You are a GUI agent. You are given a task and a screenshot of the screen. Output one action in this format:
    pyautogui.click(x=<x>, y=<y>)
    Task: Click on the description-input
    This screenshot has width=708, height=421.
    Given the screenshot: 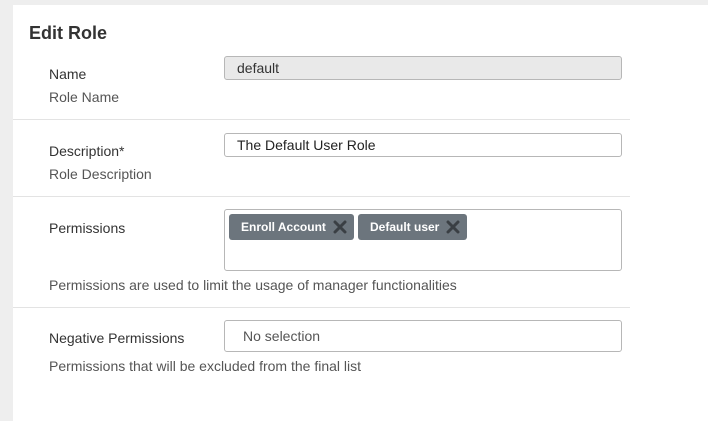 What is the action you would take?
    pyautogui.click(x=423, y=145)
    